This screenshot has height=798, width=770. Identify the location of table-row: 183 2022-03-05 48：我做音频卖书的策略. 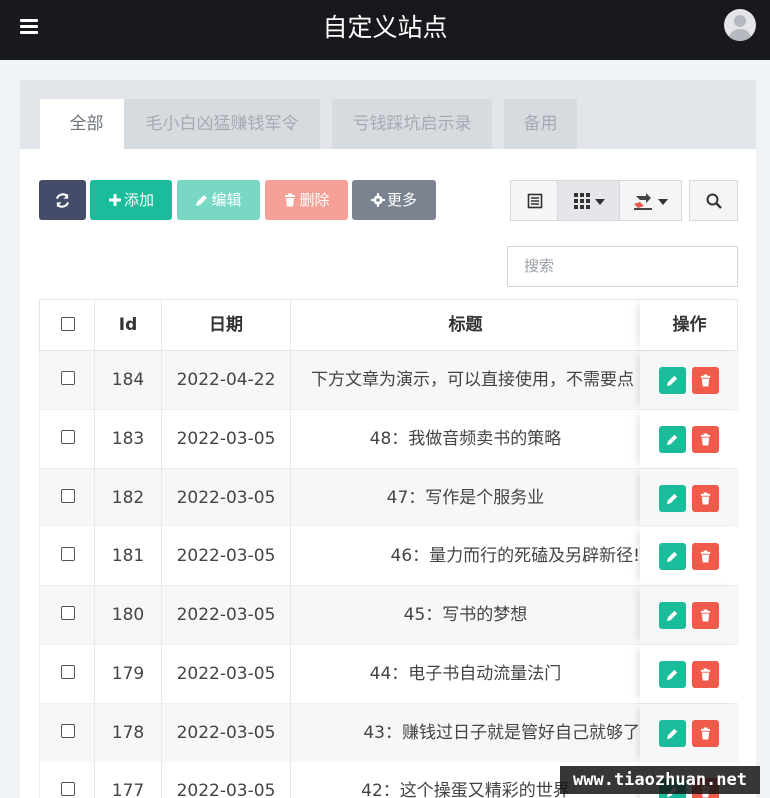
(389, 439).